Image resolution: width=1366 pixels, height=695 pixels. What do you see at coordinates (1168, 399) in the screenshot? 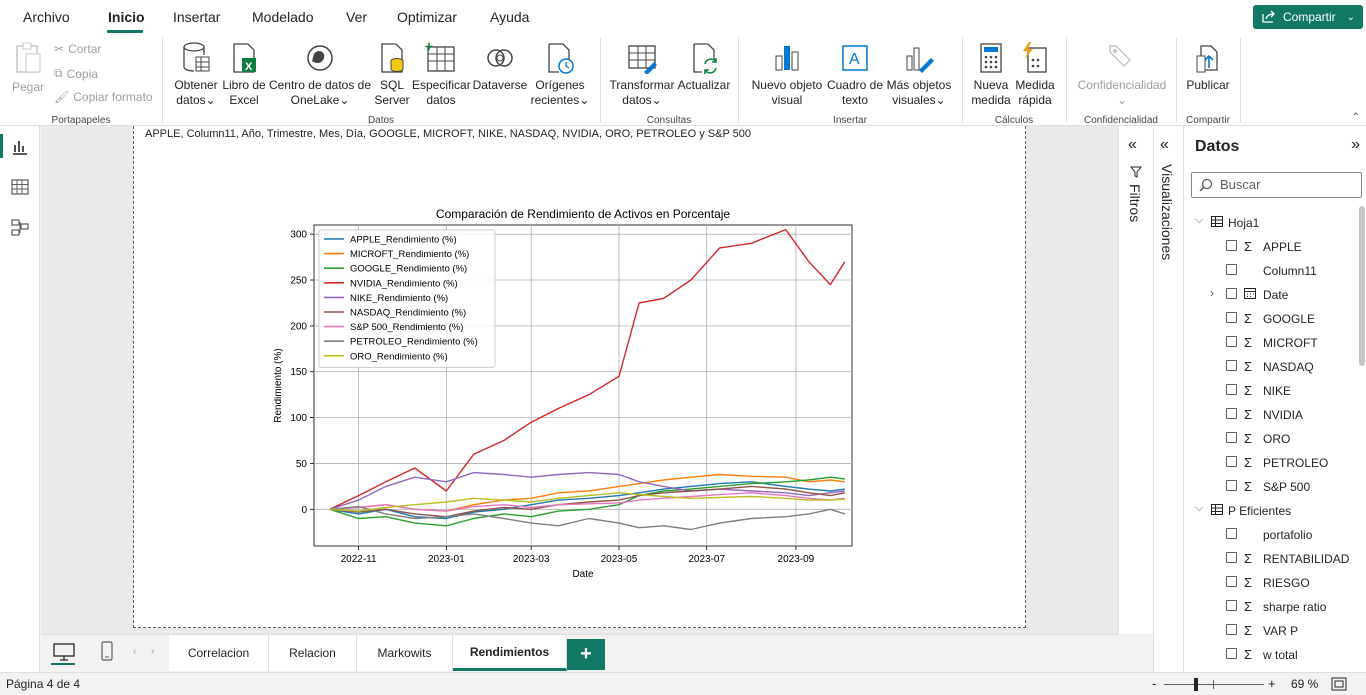
I see `visualizations-pane: « Visualizaciones` at bounding box center [1168, 399].